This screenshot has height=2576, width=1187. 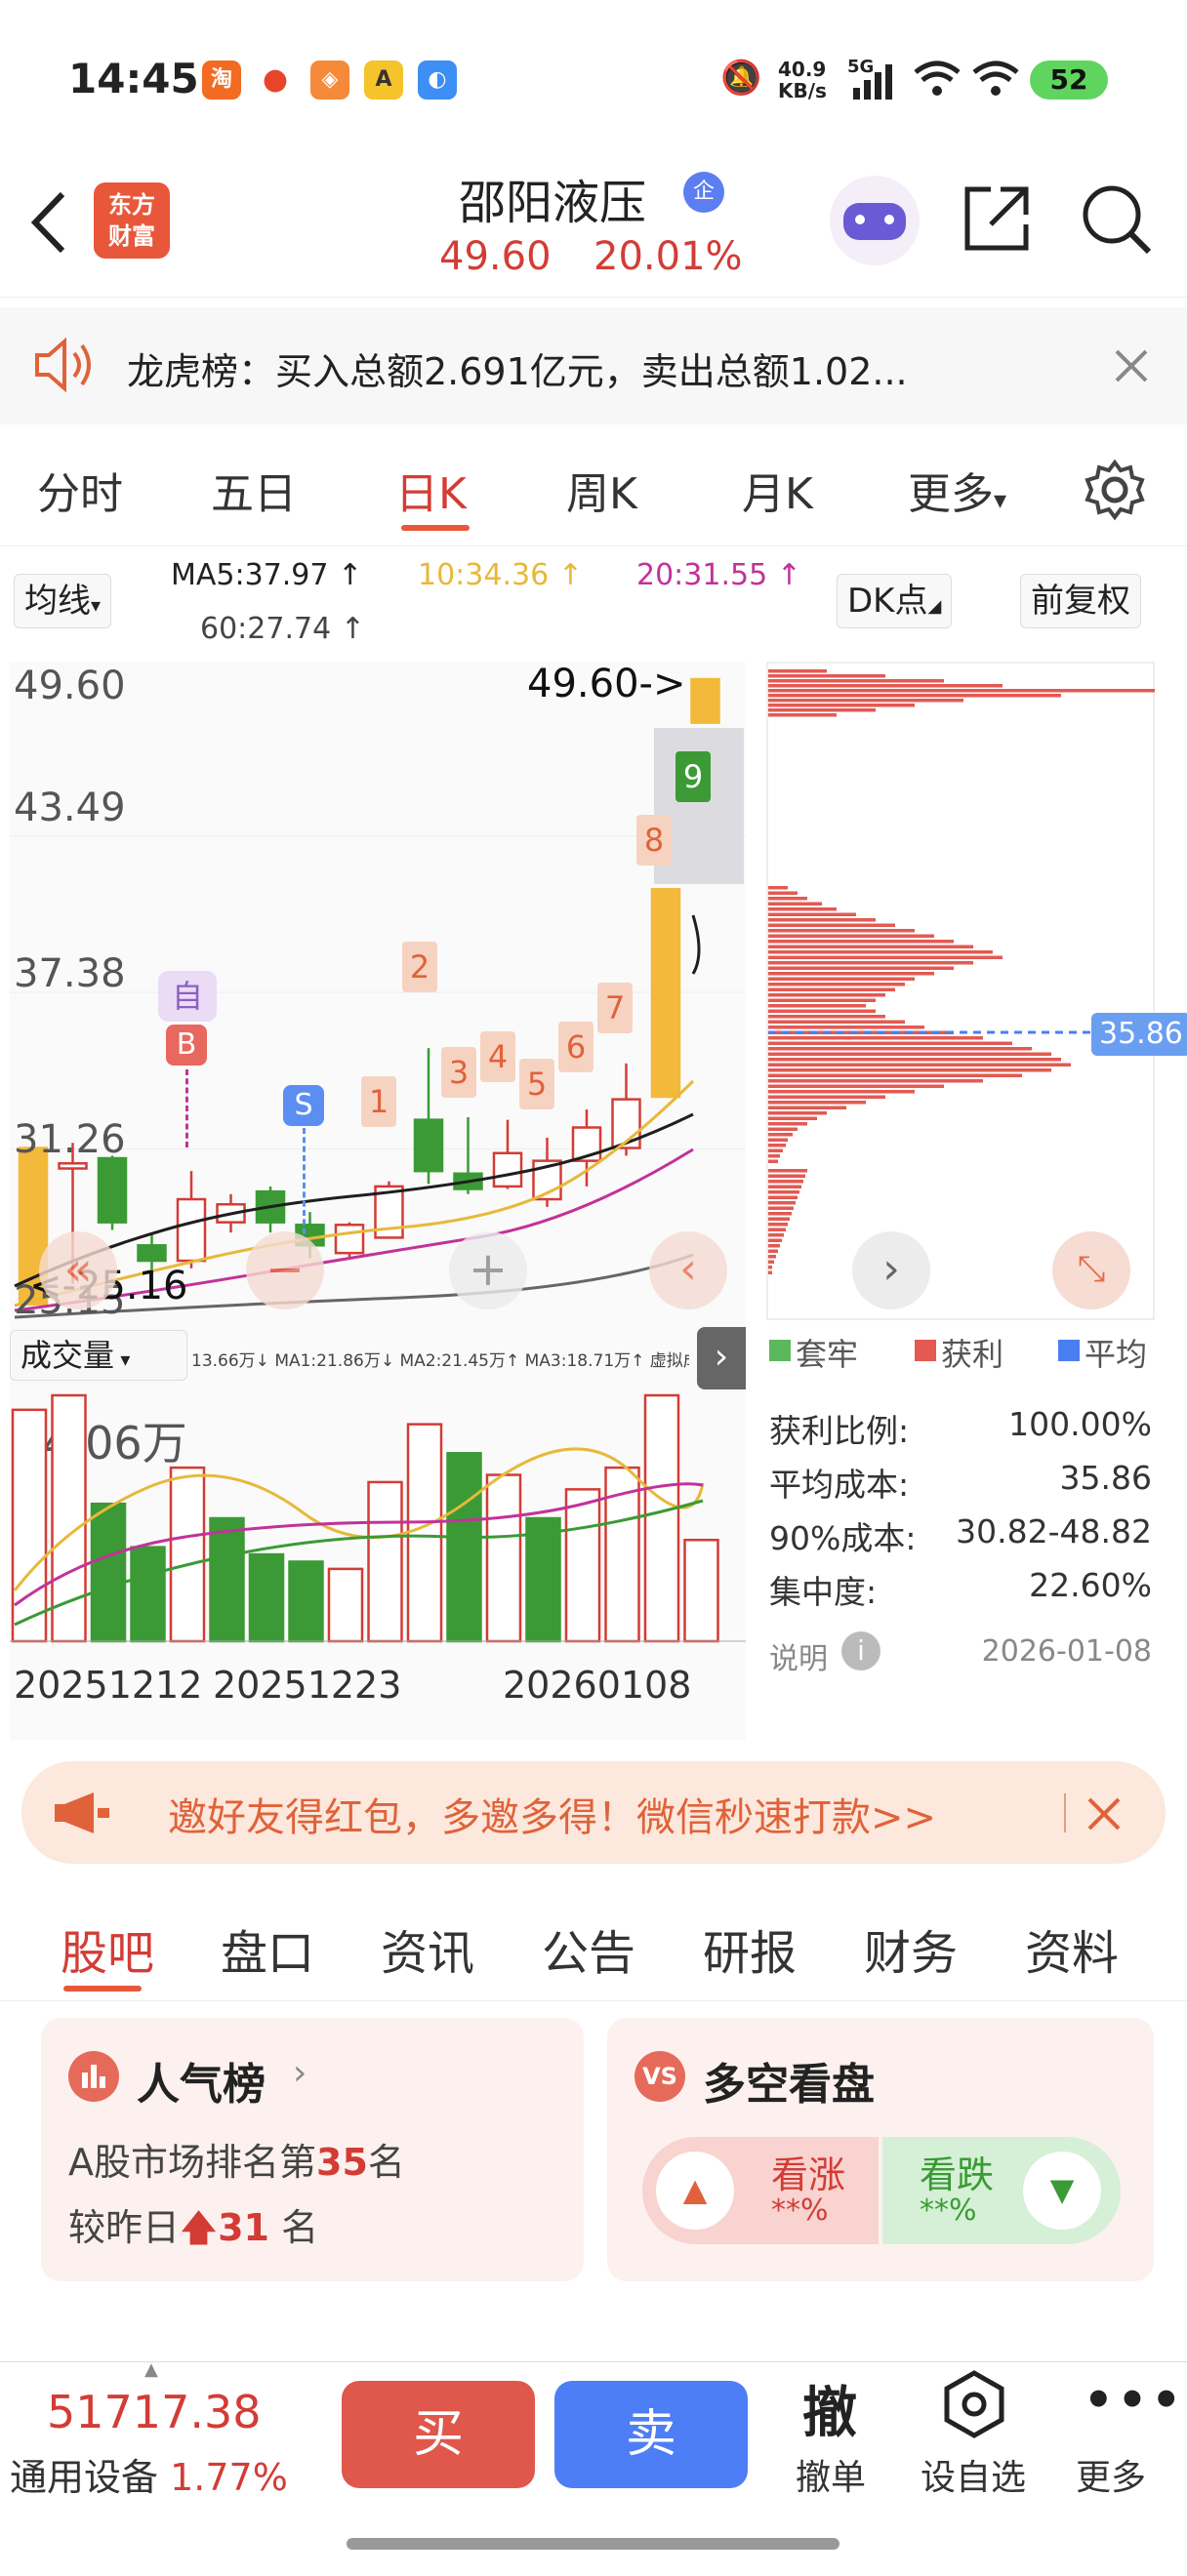 I want to click on marker-dash, so click(x=304, y=1185).